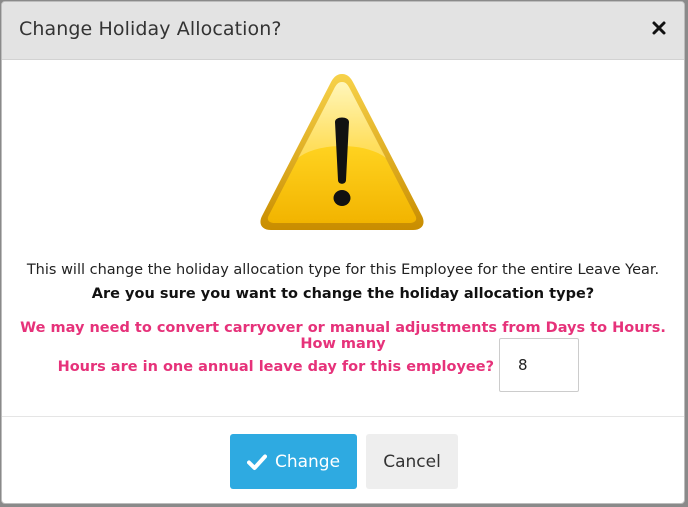 The width and height of the screenshot is (688, 507). What do you see at coordinates (307, 461) in the screenshot?
I see `change-button-label: Change` at bounding box center [307, 461].